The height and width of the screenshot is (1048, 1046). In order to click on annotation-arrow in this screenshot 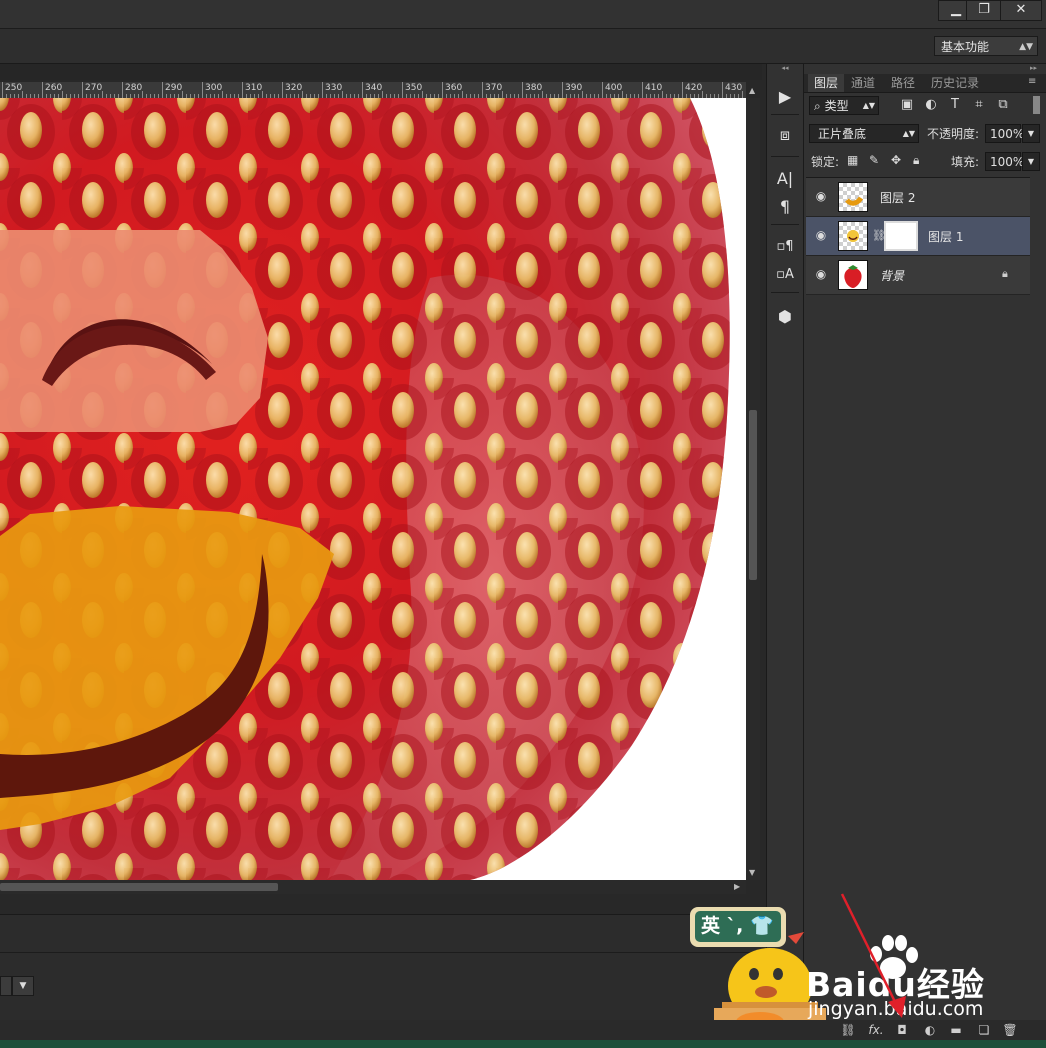, I will do `click(873, 955)`.